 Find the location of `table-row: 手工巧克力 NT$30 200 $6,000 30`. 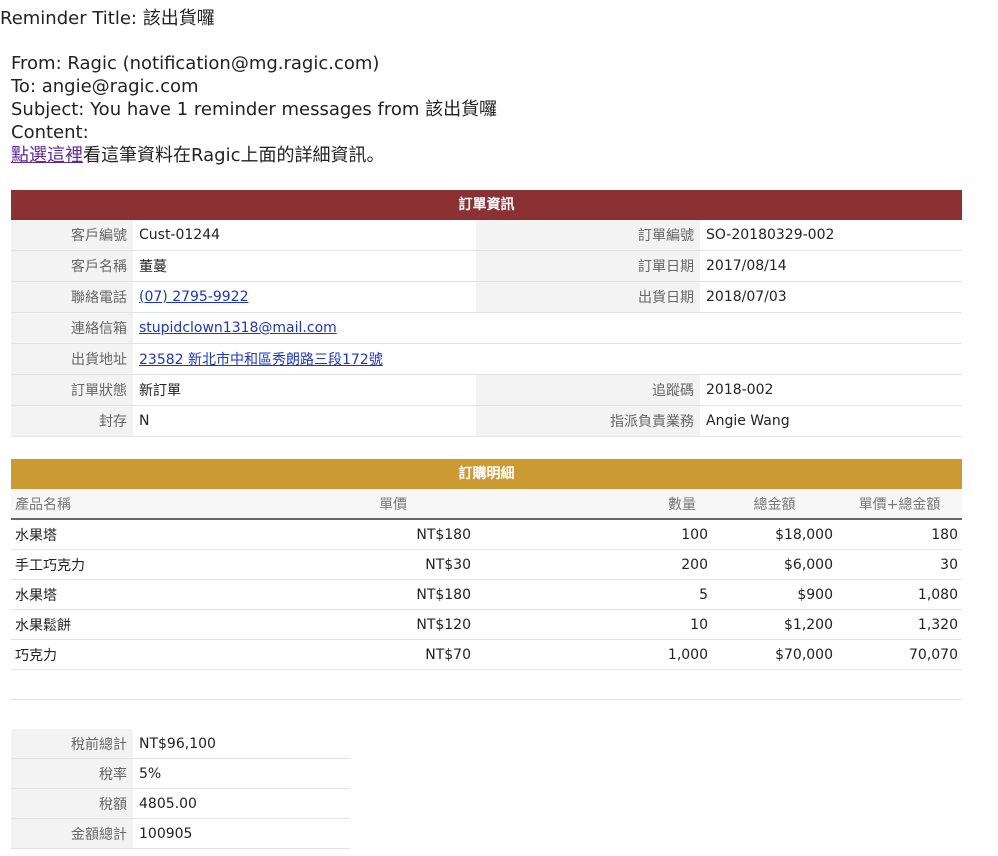

table-row: 手工巧克力 NT$30 200 $6,000 30 is located at coordinates (486, 564).